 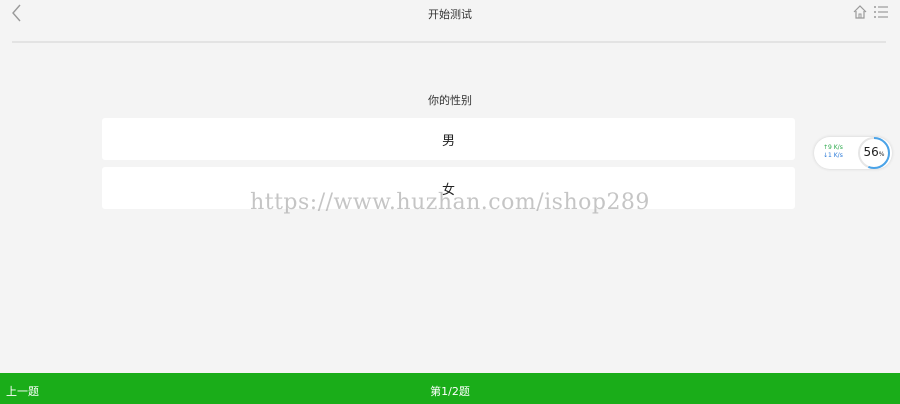 I want to click on download-speed: ↓1 K/s, so click(x=833, y=155).